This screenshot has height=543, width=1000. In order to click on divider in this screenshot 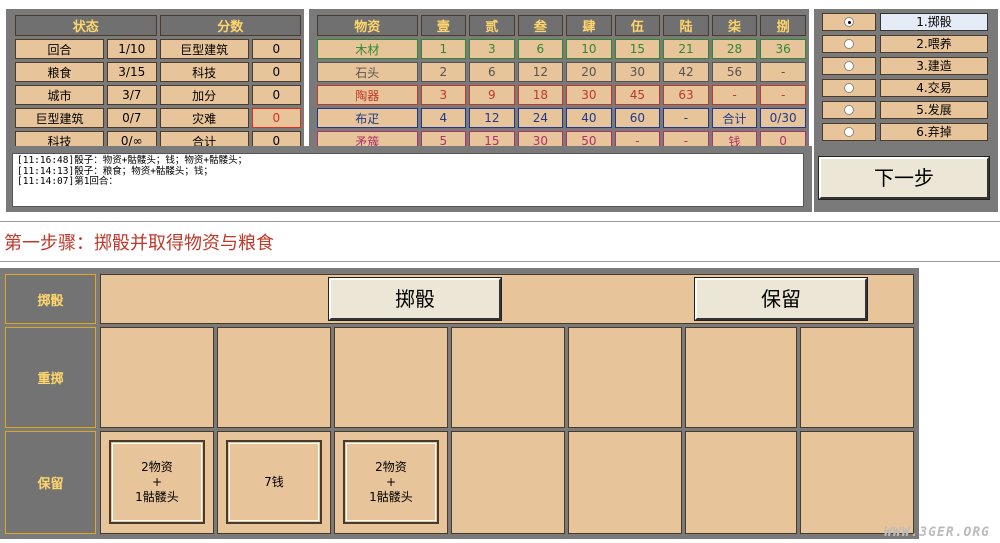, I will do `click(500, 221)`.